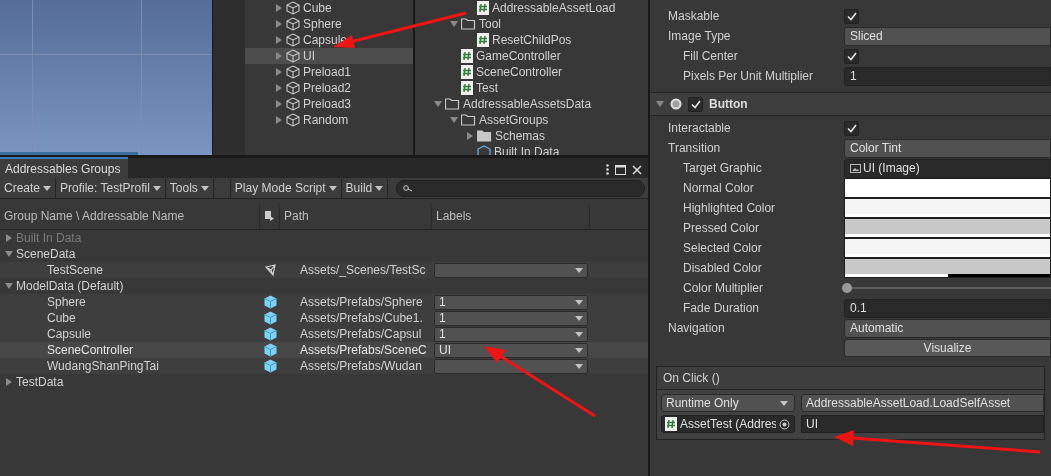 Image resolution: width=1051 pixels, height=476 pixels. I want to click on file-name: AddressableAssetLoad, so click(554, 8).